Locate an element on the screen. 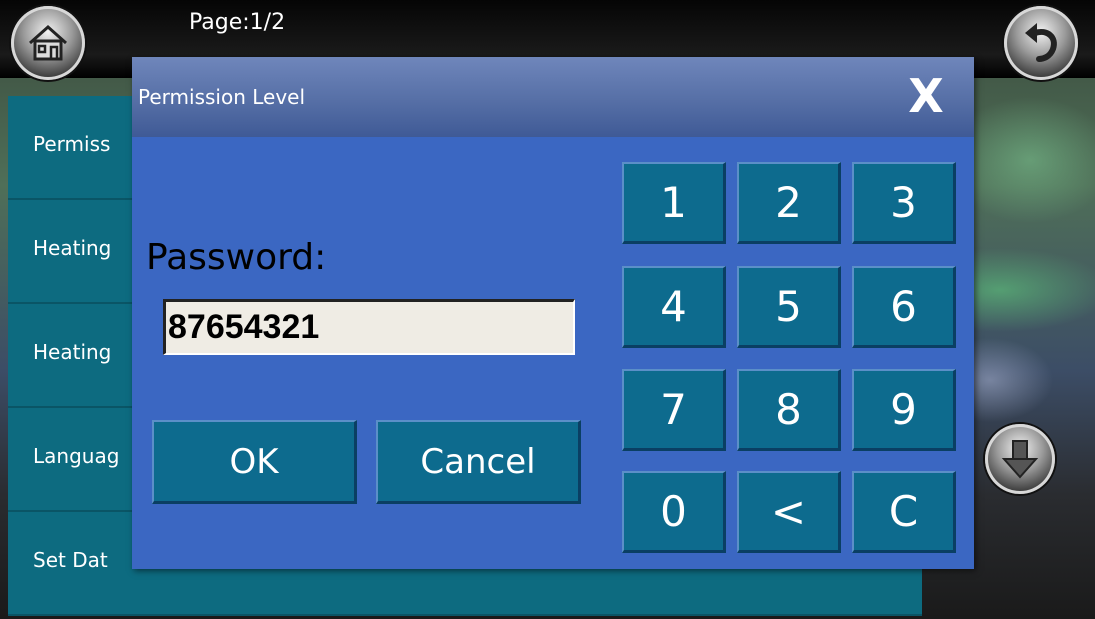 This screenshot has height=619, width=1095. back-button is located at coordinates (1041, 43).